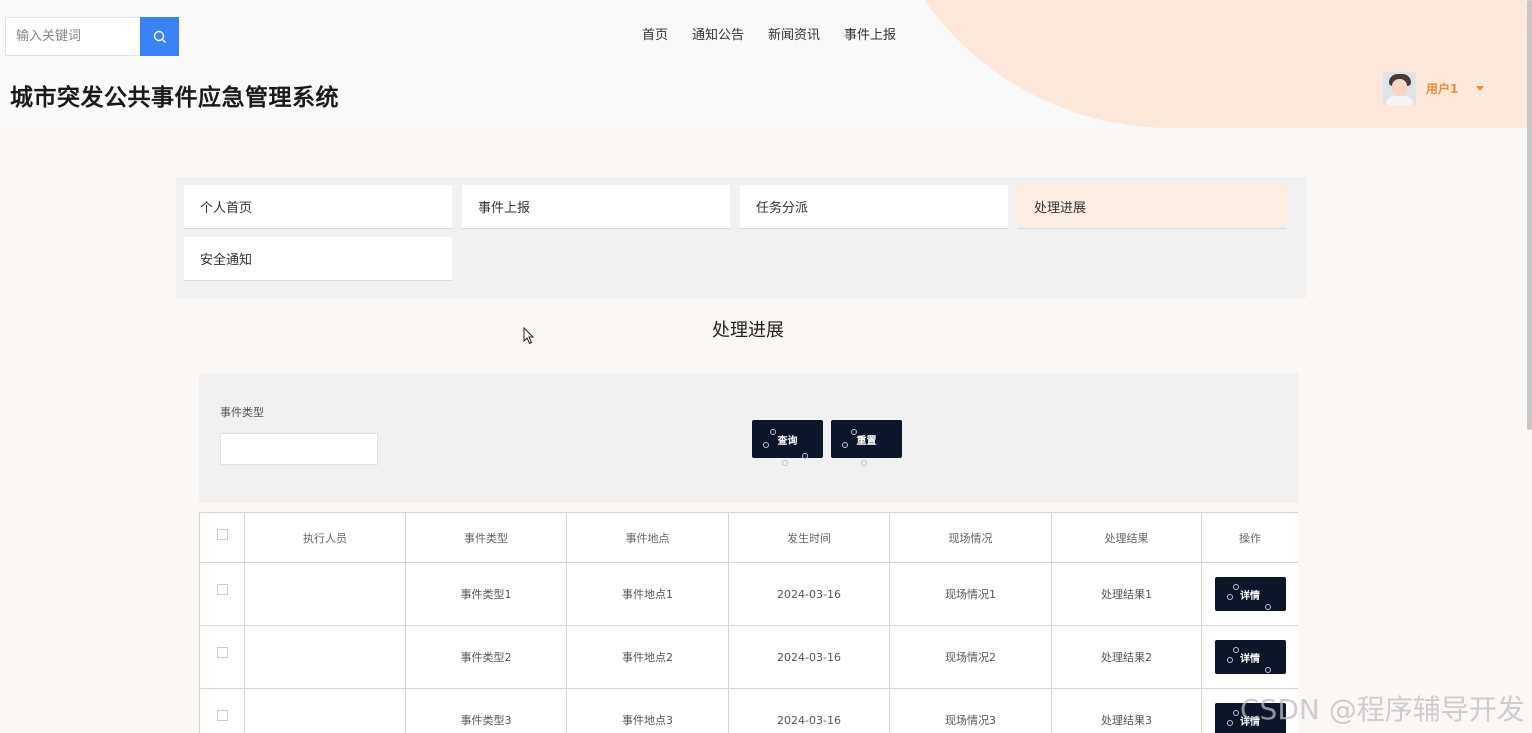  Describe the element at coordinates (647, 537) in the screenshot. I see `column-header-location: 事件地点` at that location.